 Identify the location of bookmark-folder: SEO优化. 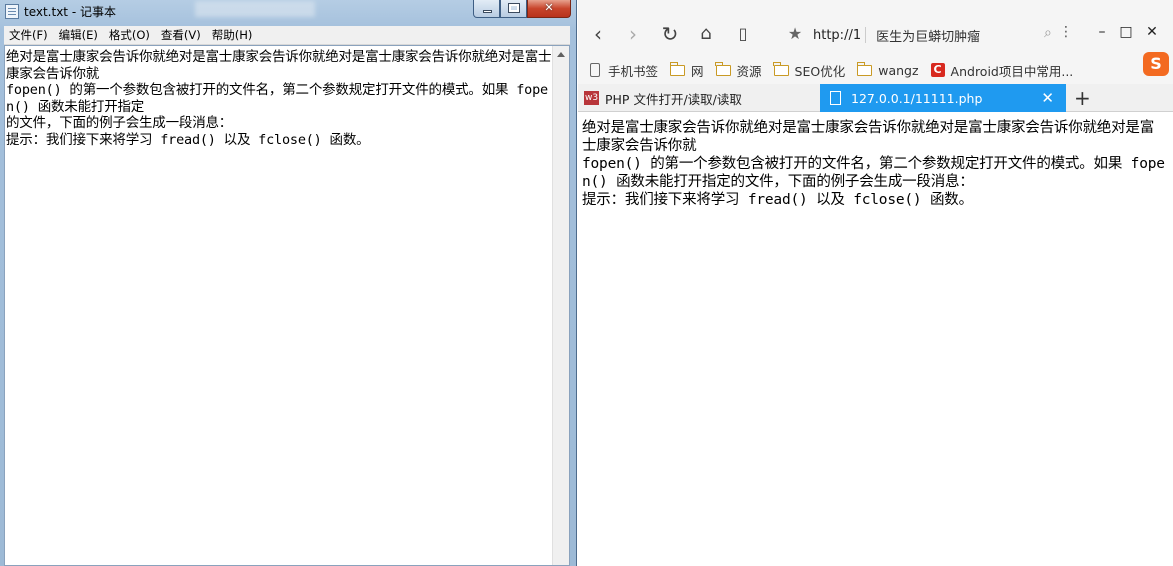
(809, 70).